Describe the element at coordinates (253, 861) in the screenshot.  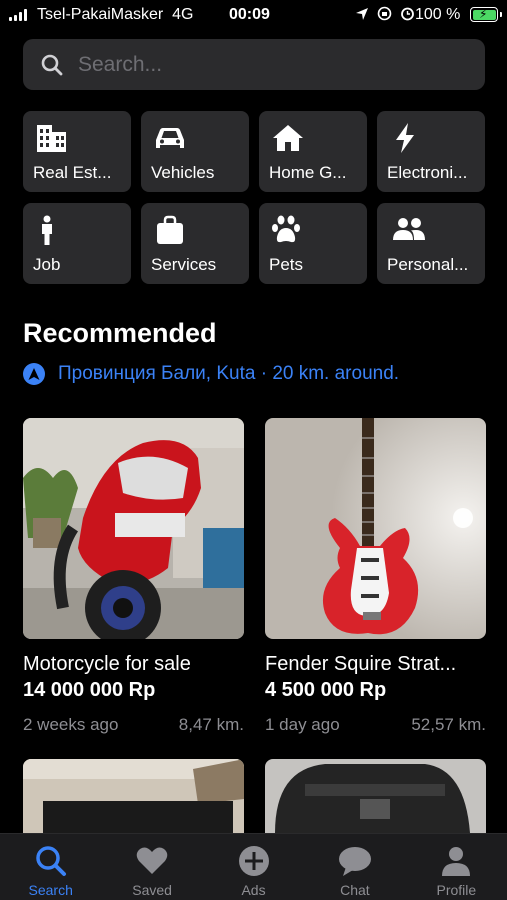
I see `plus-circle-icon` at that location.